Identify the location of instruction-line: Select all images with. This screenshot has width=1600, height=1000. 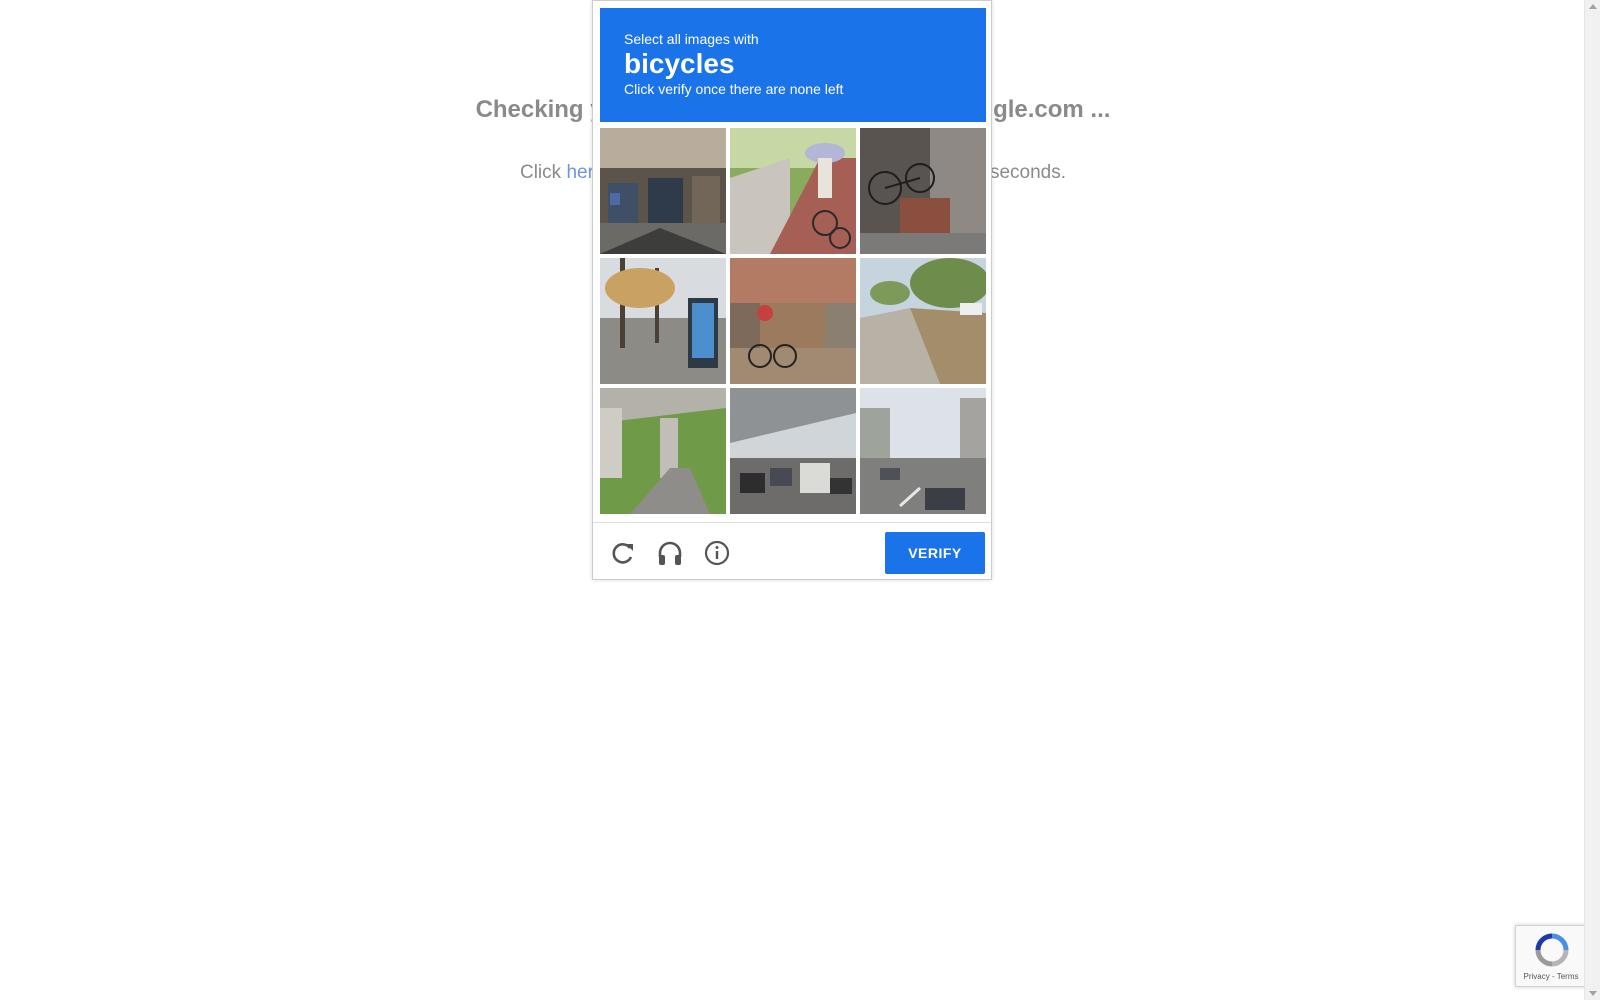
(691, 39).